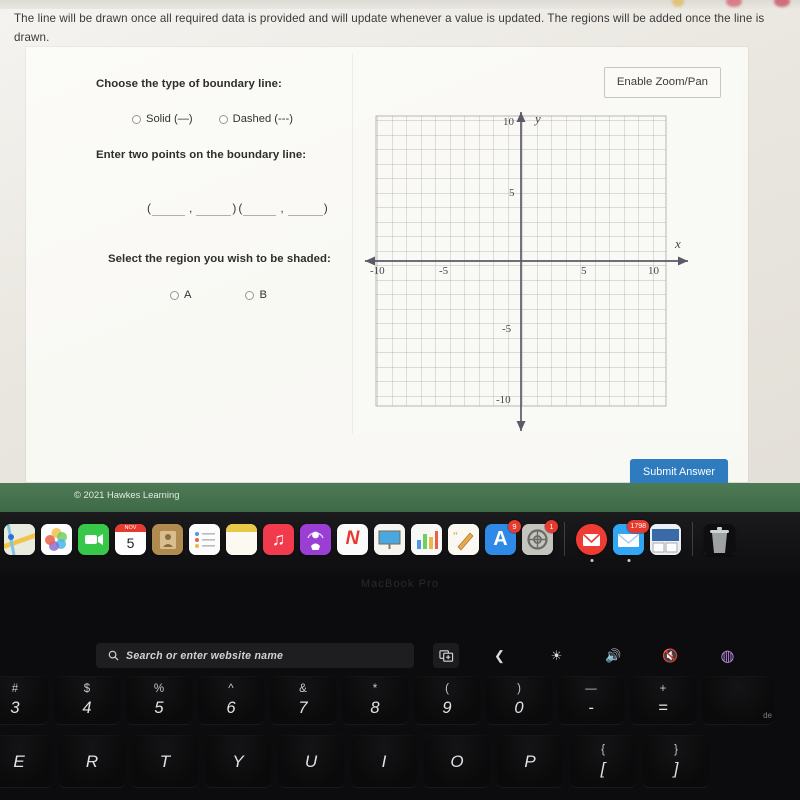 This screenshot has width=800, height=800. I want to click on pages-icon: “, so click(463, 539).